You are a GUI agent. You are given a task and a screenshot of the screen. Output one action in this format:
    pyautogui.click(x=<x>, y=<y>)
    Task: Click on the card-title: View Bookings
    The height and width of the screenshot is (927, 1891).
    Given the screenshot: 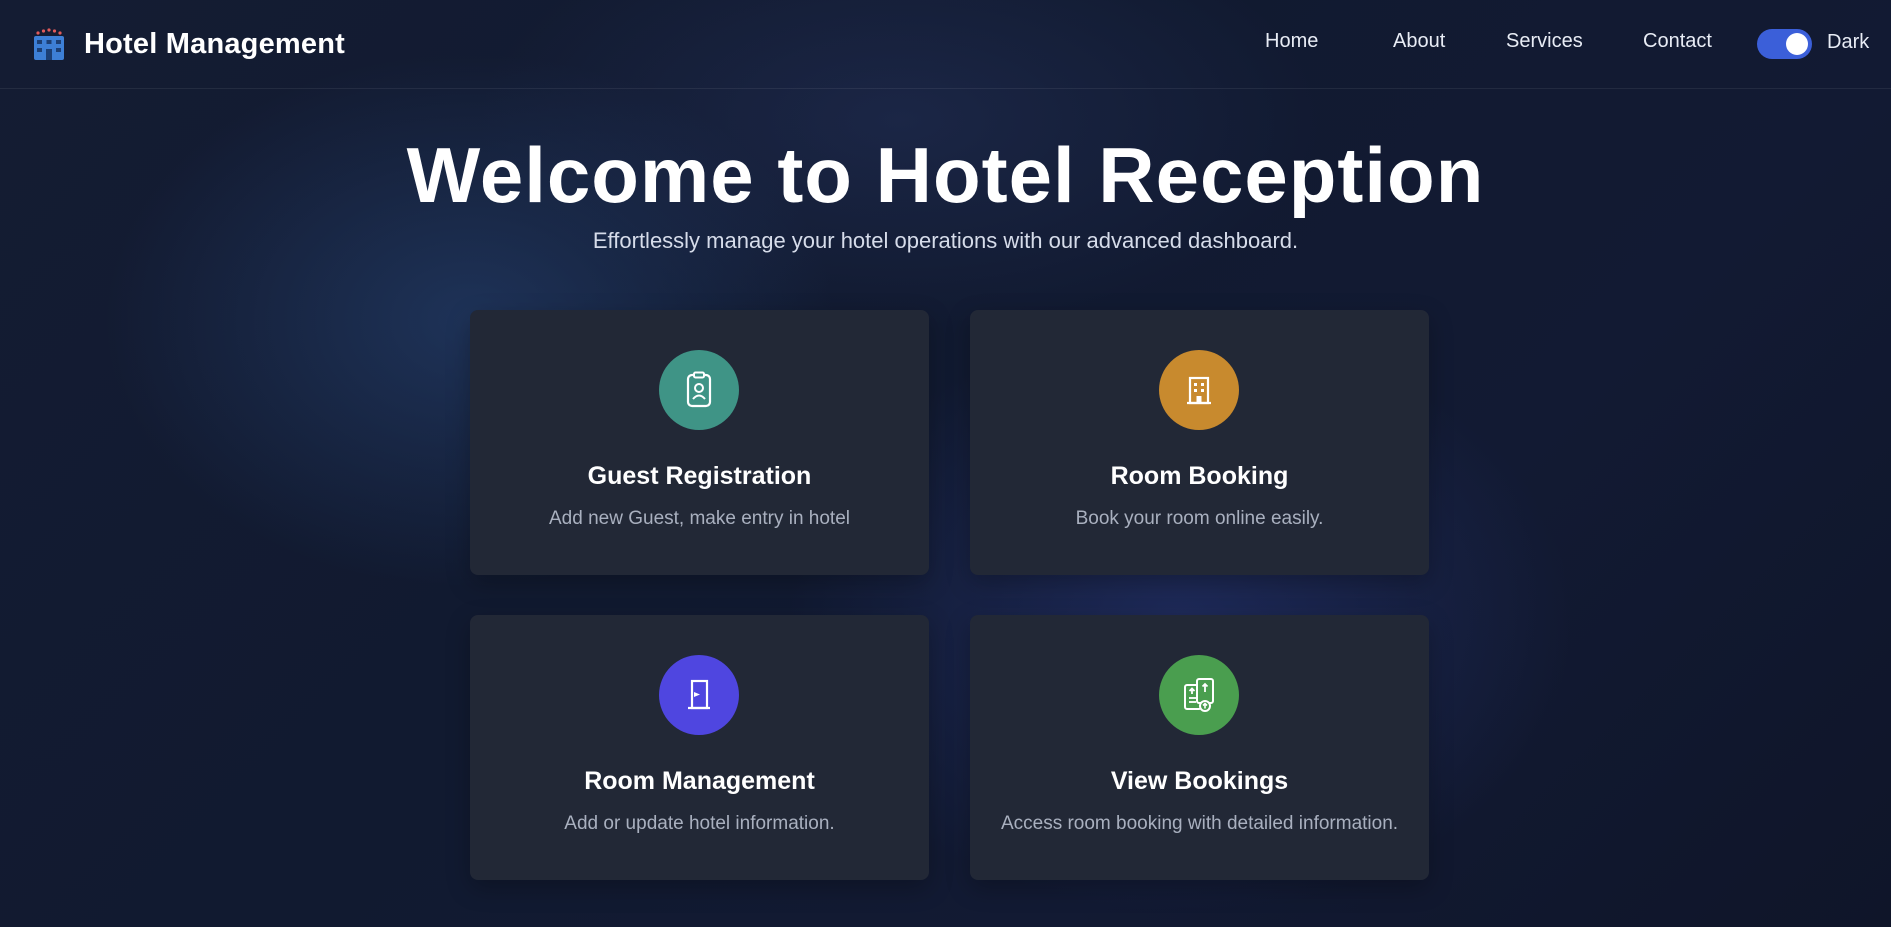 What is the action you would take?
    pyautogui.click(x=1199, y=781)
    